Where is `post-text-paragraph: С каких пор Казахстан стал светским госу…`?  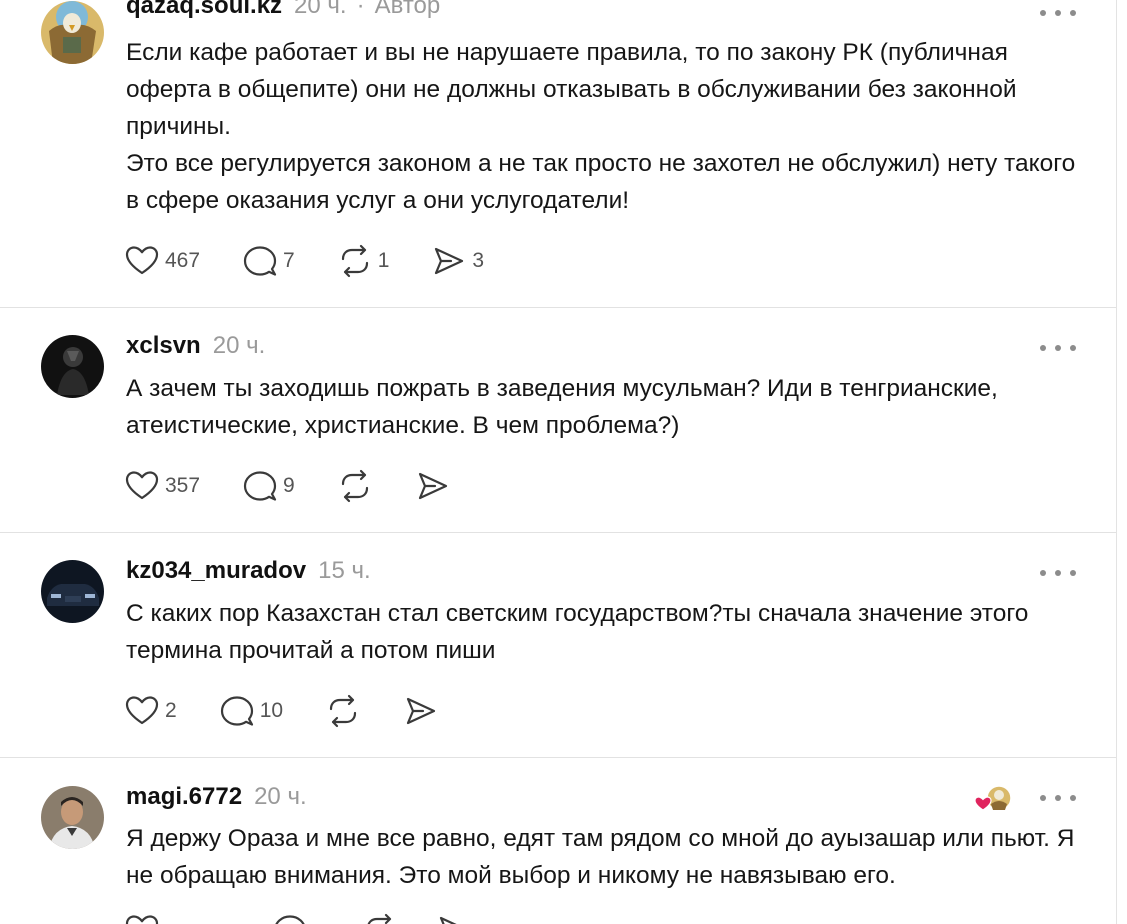
post-text-paragraph: С каких пор Казахстан стал светским госу… is located at coordinates (577, 632).